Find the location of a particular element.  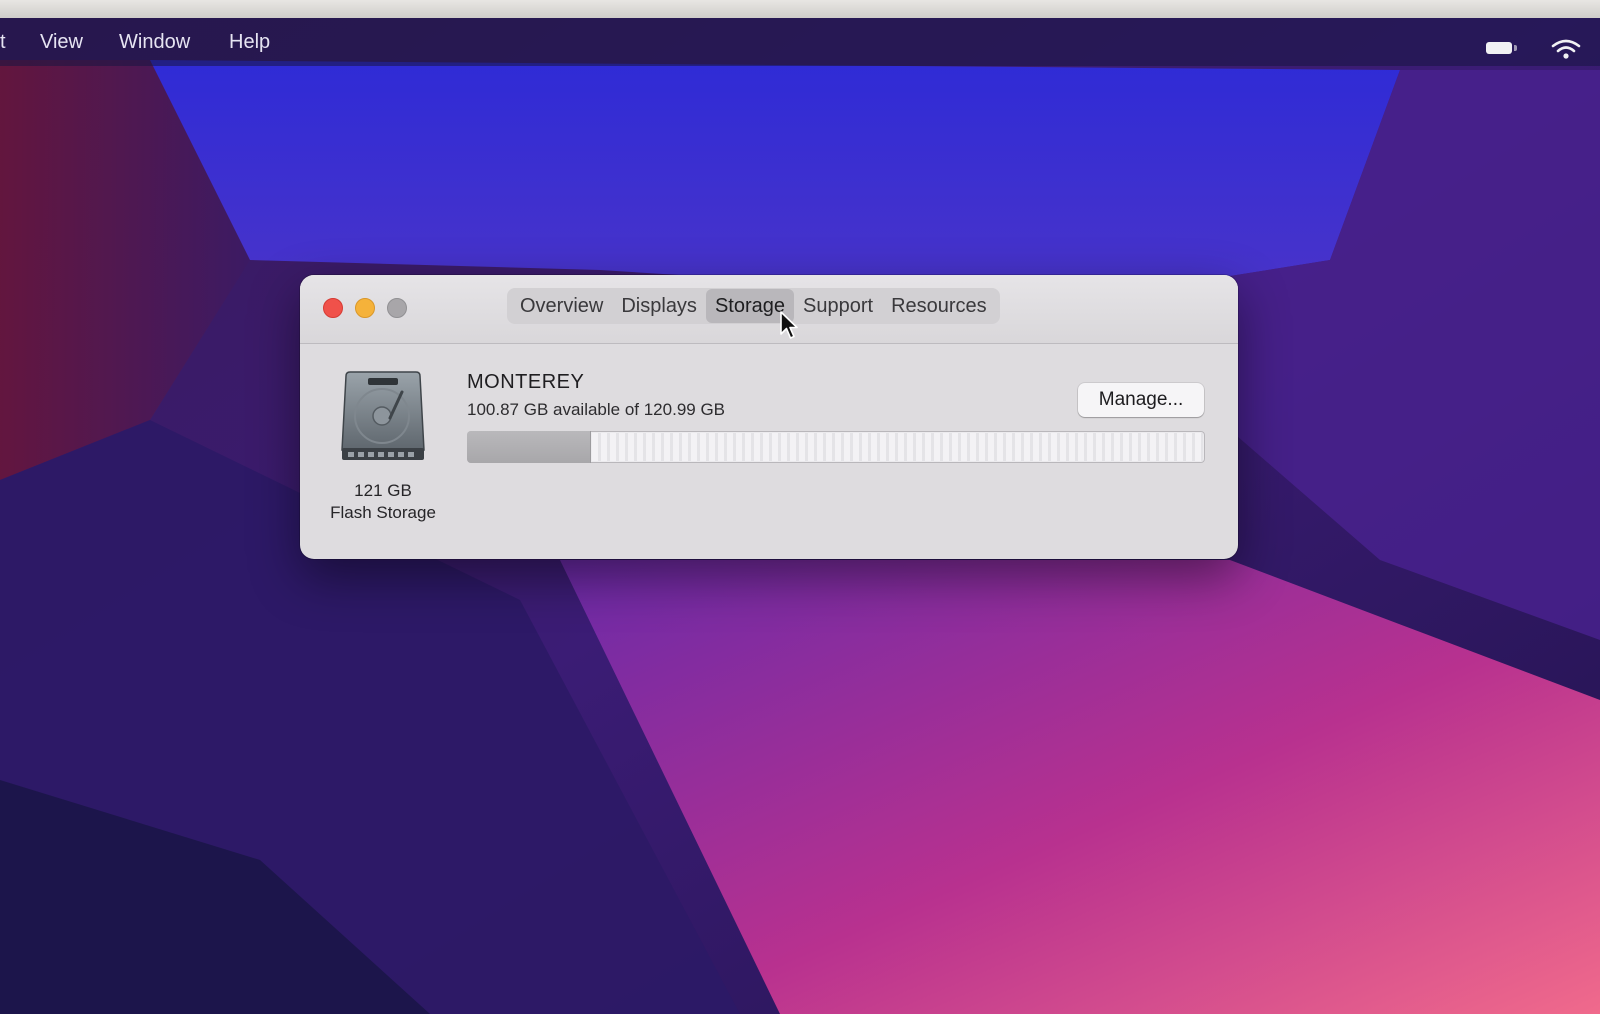

disk-capacity: 121 GB is located at coordinates (383, 490).